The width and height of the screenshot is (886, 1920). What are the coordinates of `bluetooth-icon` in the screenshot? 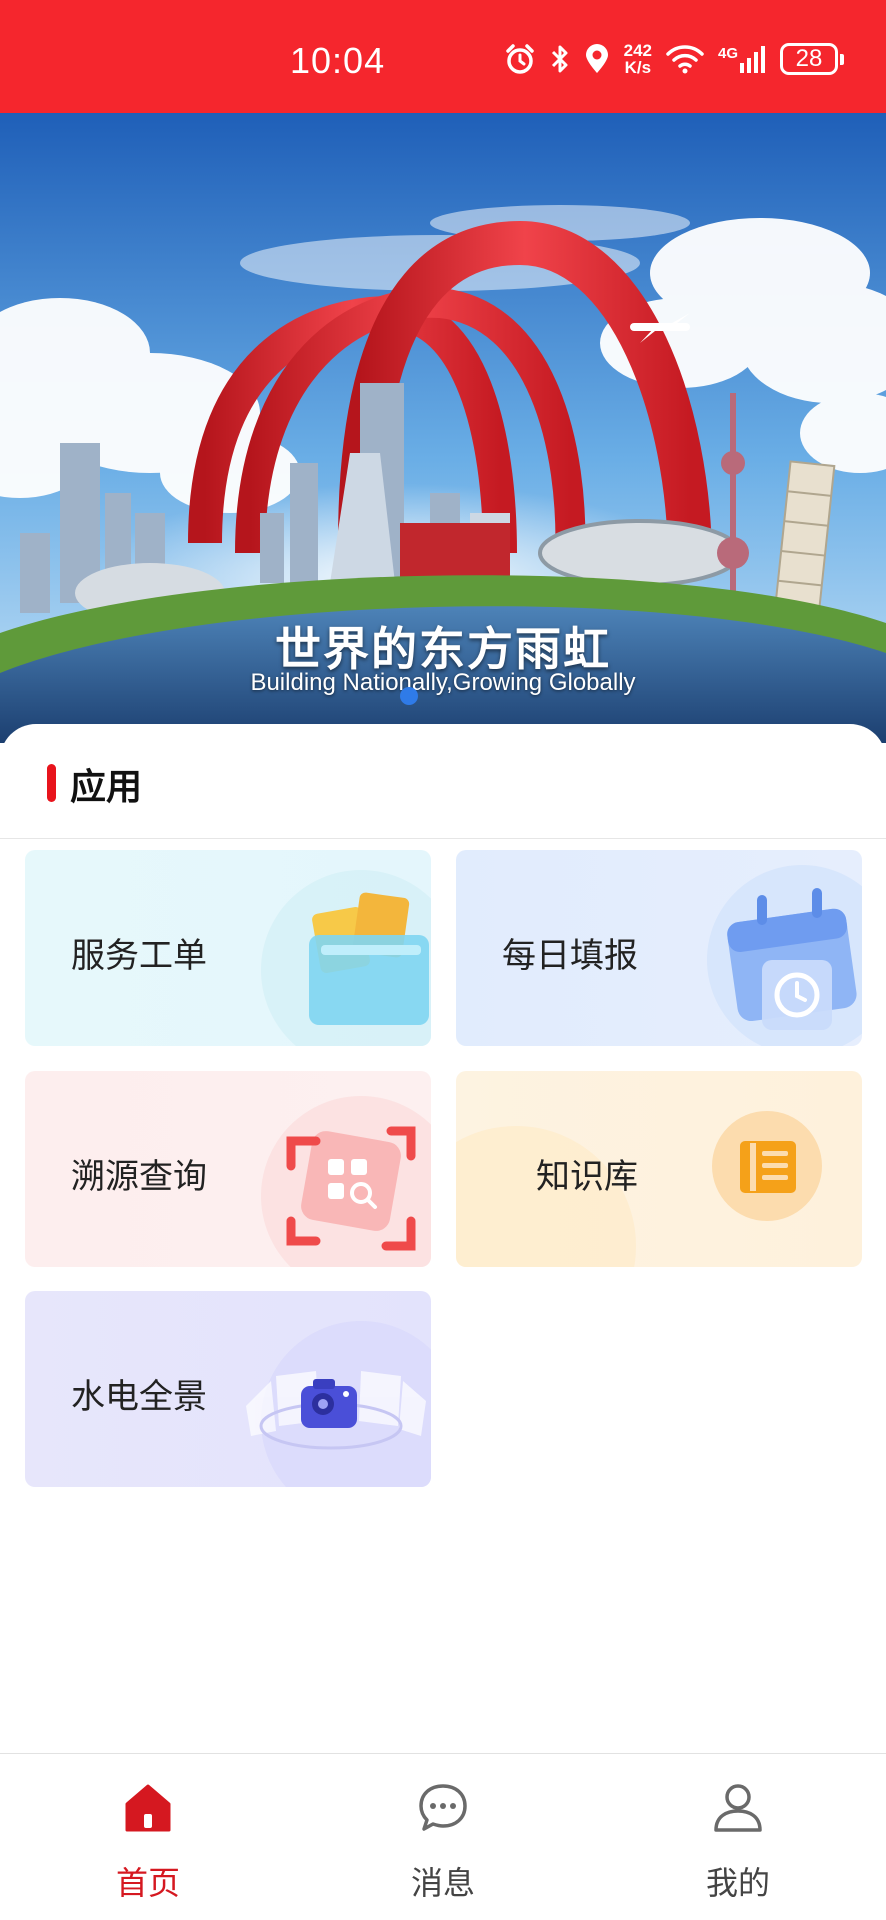 It's located at (559, 59).